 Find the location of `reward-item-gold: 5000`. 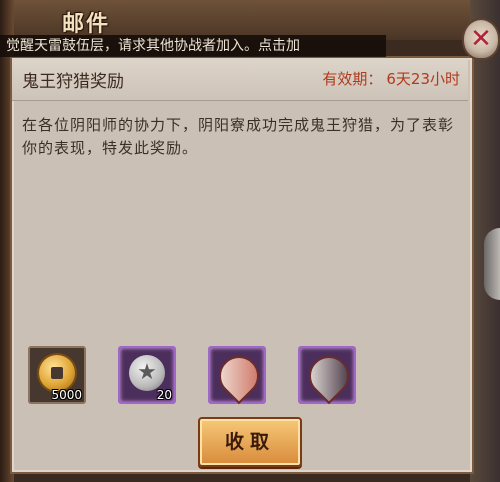

reward-item-gold: 5000 is located at coordinates (57, 375).